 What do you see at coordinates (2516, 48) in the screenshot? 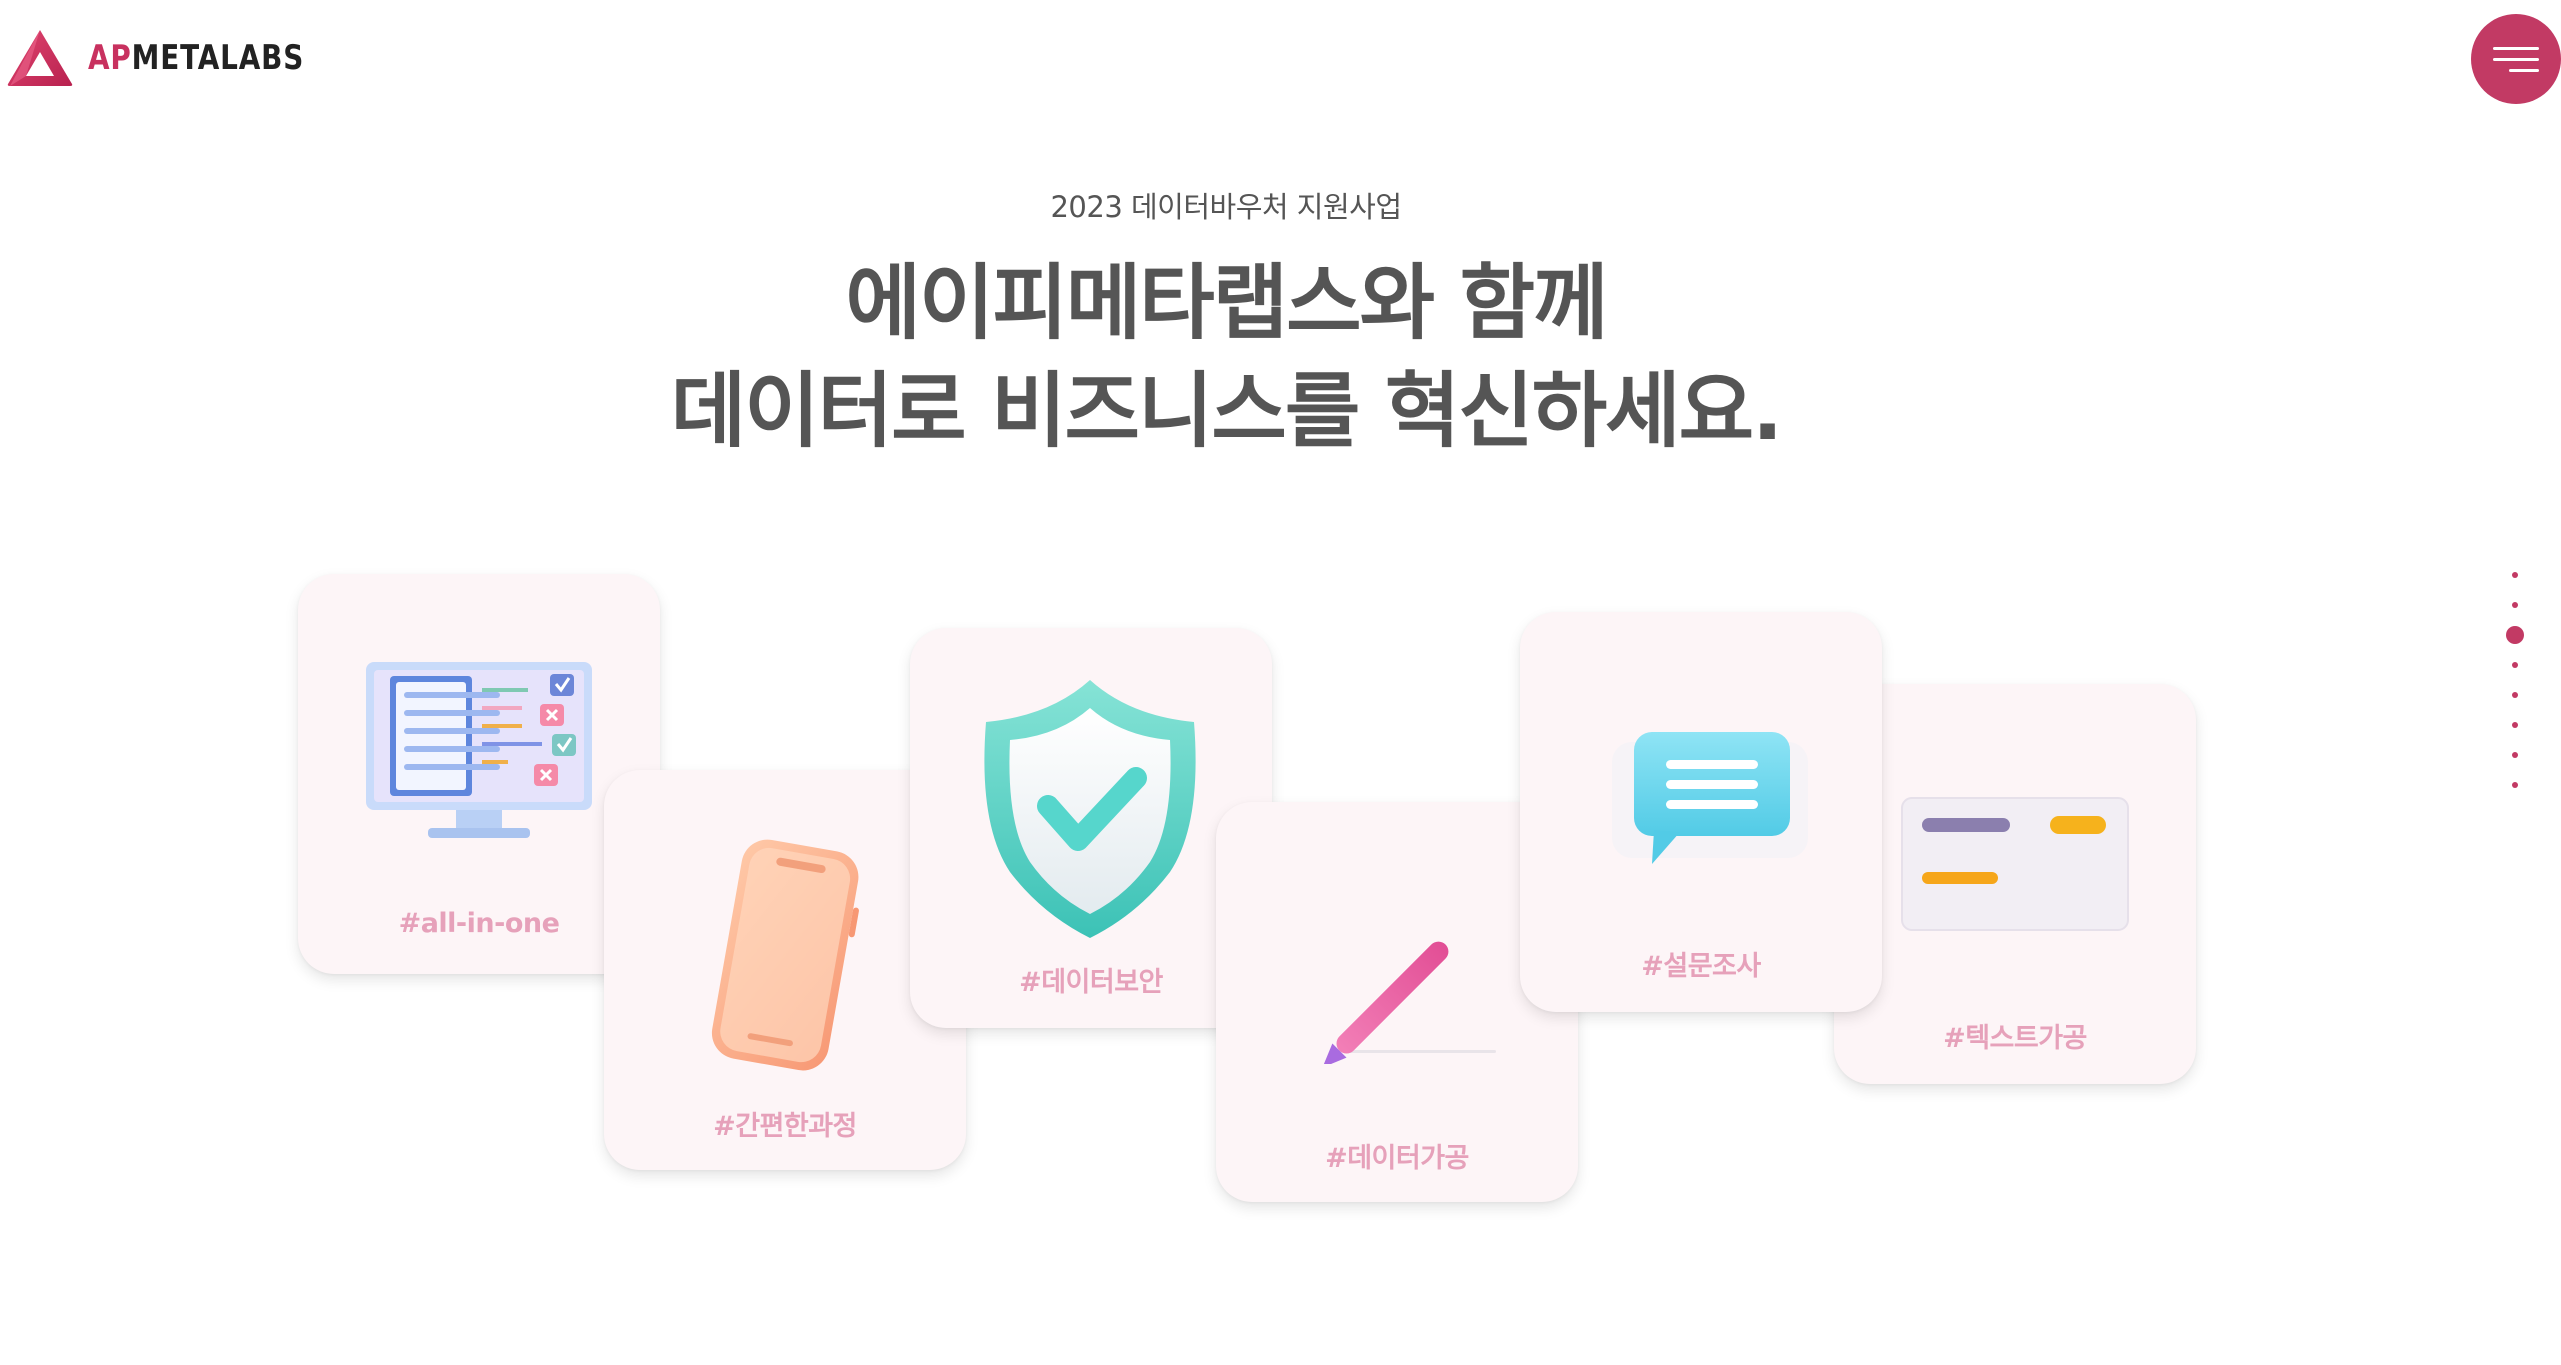
I see `hamburger-menu-icon` at bounding box center [2516, 48].